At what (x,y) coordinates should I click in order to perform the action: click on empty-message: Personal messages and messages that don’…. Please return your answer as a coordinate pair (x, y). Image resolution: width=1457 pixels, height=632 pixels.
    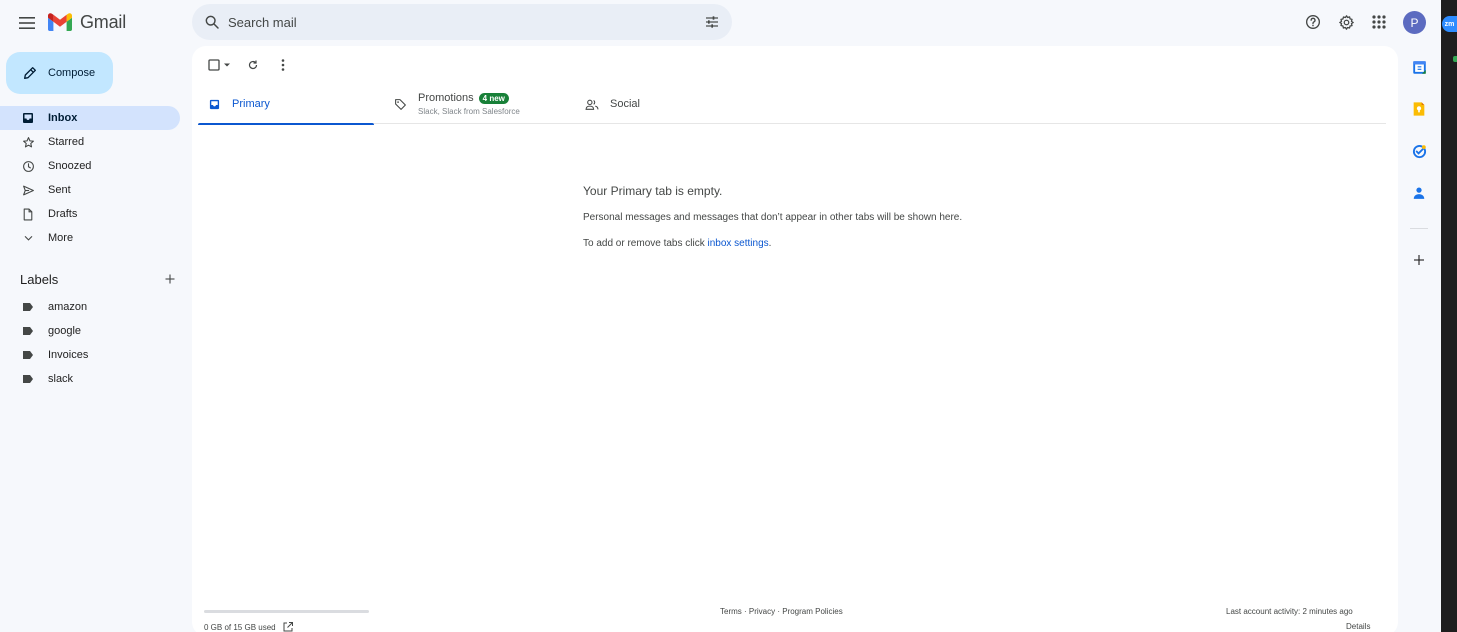
    Looking at the image, I should click on (773, 217).